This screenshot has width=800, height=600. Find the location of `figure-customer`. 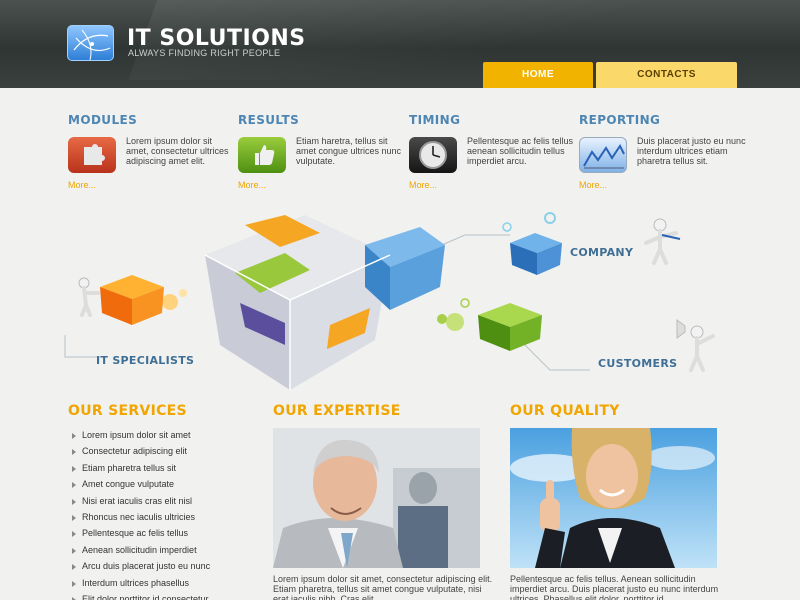

figure-customer is located at coordinates (695, 345).